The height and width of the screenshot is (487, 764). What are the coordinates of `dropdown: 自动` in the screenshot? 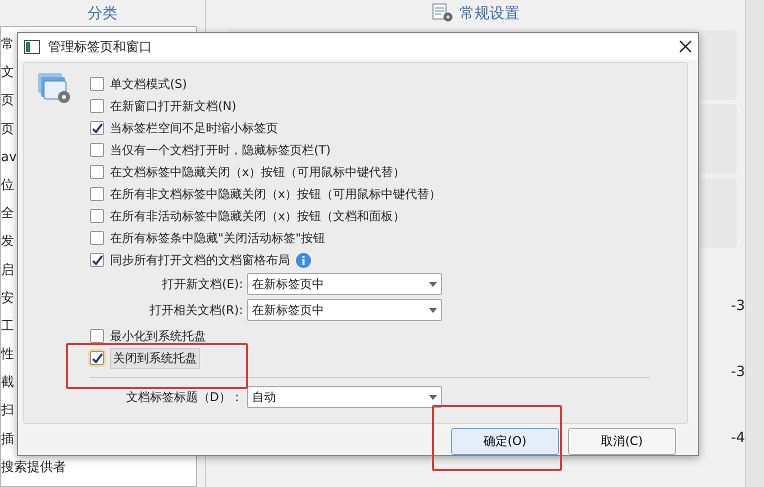 It's located at (344, 397).